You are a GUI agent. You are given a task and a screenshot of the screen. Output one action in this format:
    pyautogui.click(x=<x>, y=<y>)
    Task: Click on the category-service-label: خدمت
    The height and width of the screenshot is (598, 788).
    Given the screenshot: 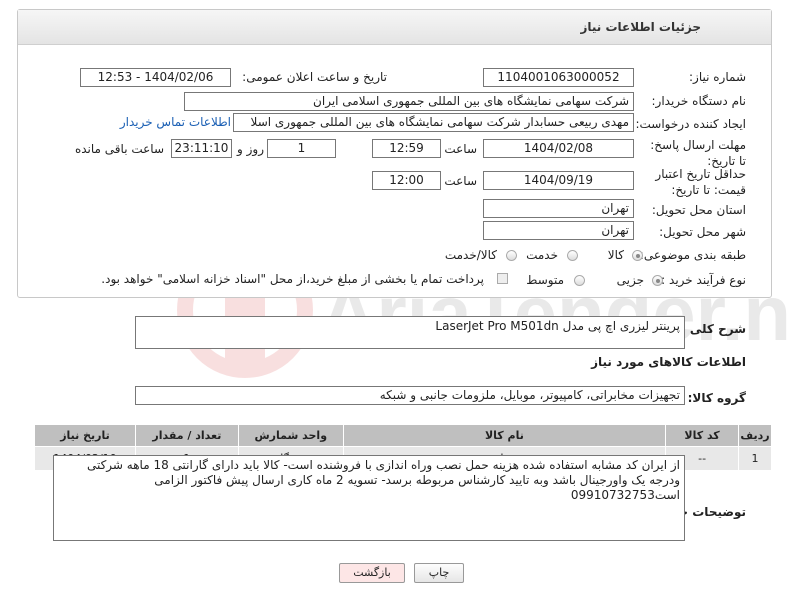 What is the action you would take?
    pyautogui.click(x=542, y=255)
    